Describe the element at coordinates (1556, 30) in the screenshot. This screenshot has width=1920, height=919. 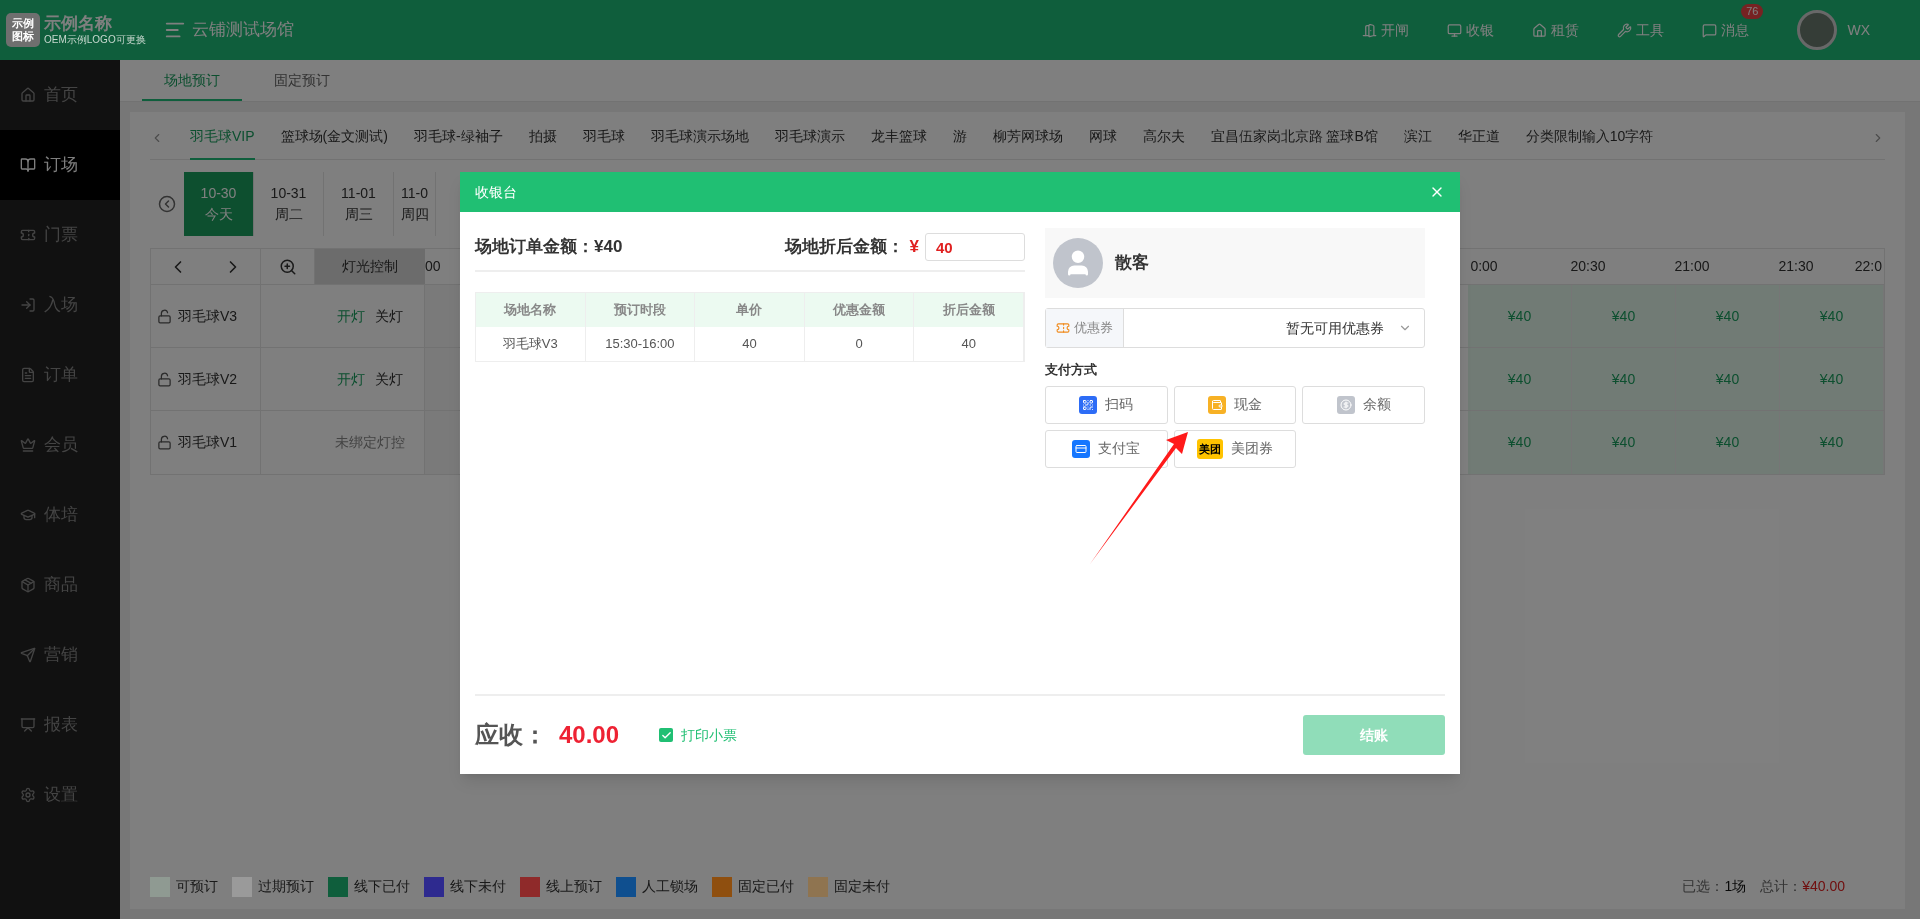
I see `header-action: 租赁` at that location.